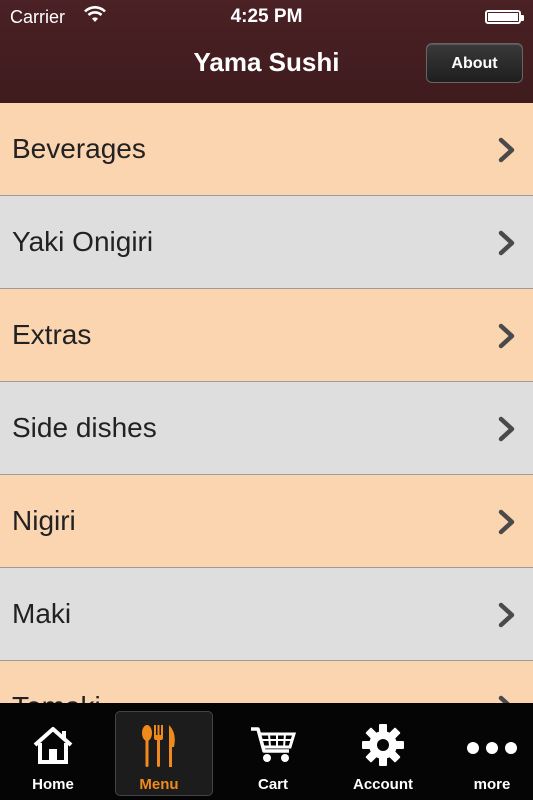 The height and width of the screenshot is (800, 533). Describe the element at coordinates (266, 682) in the screenshot. I see `menu-item-temaki: Temaki` at that location.